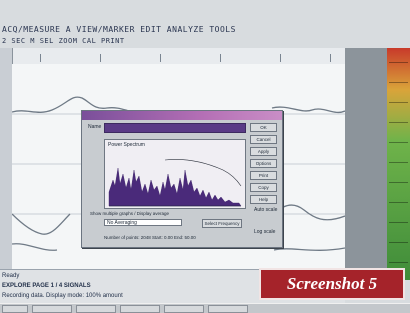 This screenshot has width=410, height=313. I want to click on spectrum-graph: Power Spectrum, so click(175, 174).